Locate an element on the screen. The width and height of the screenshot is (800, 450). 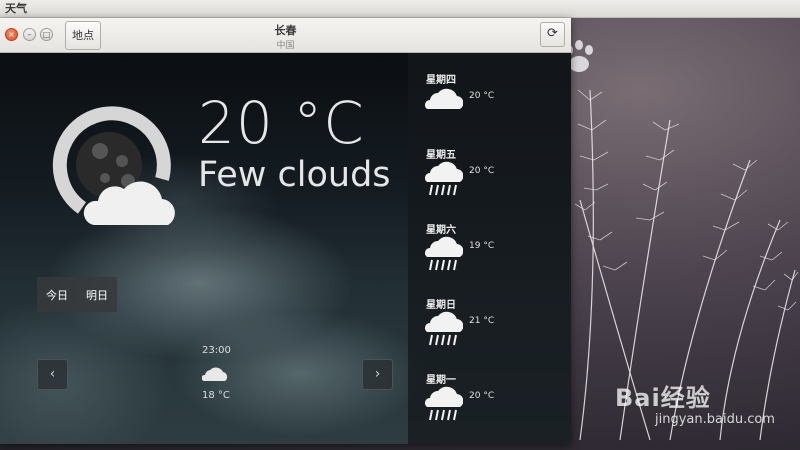
current-temperature: 20 °C is located at coordinates (281, 123).